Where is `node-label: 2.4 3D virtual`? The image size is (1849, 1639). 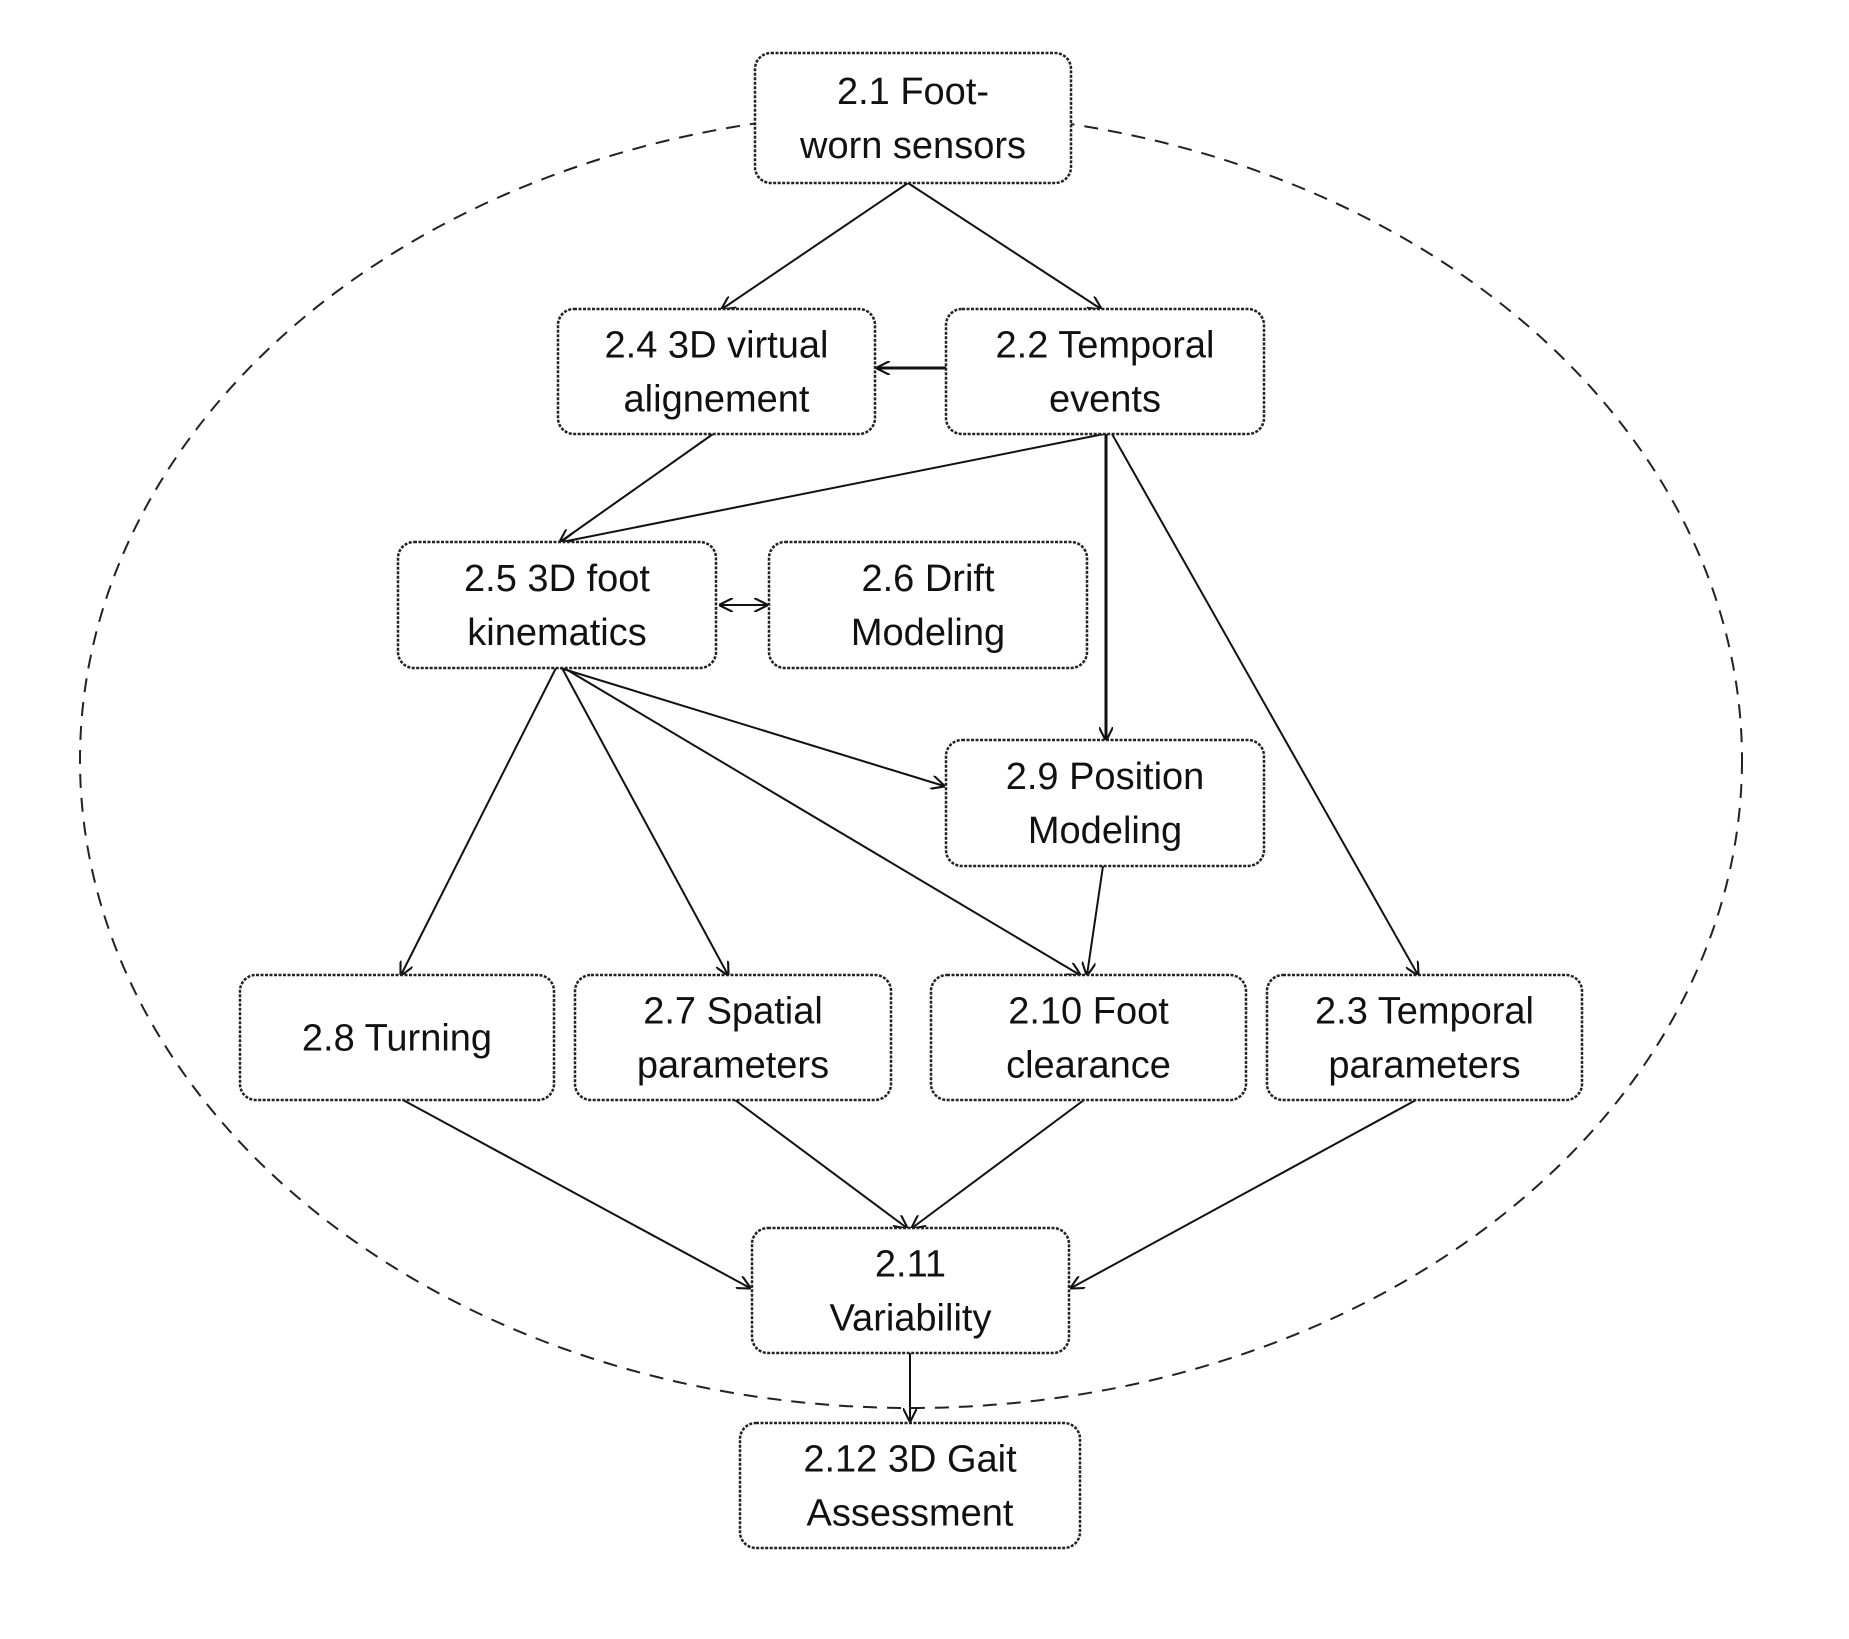
node-label: 2.4 3D virtual is located at coordinates (717, 346).